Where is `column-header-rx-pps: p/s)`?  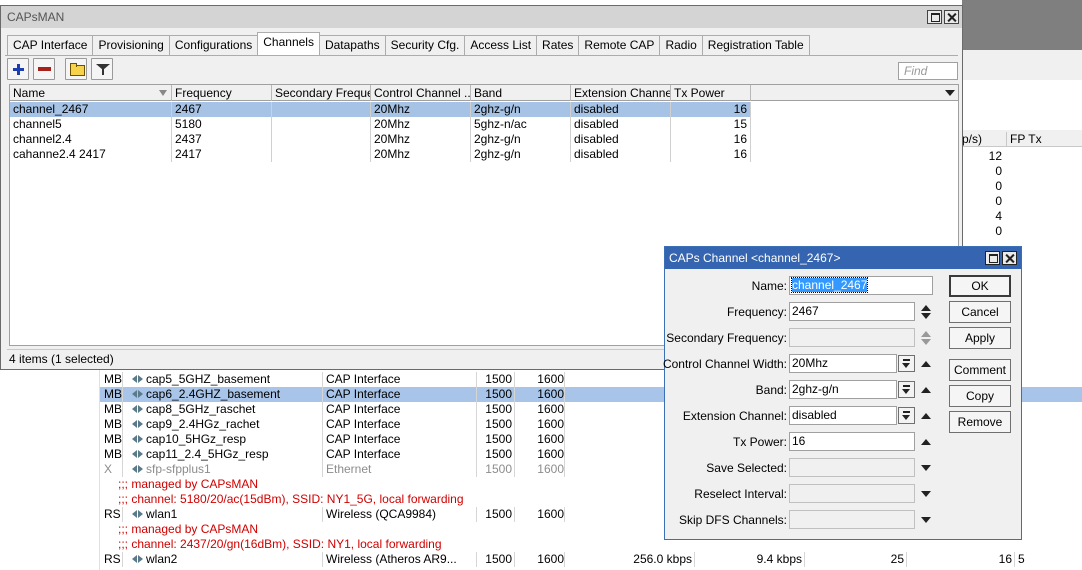 column-header-rx-pps: p/s) is located at coordinates (972, 139).